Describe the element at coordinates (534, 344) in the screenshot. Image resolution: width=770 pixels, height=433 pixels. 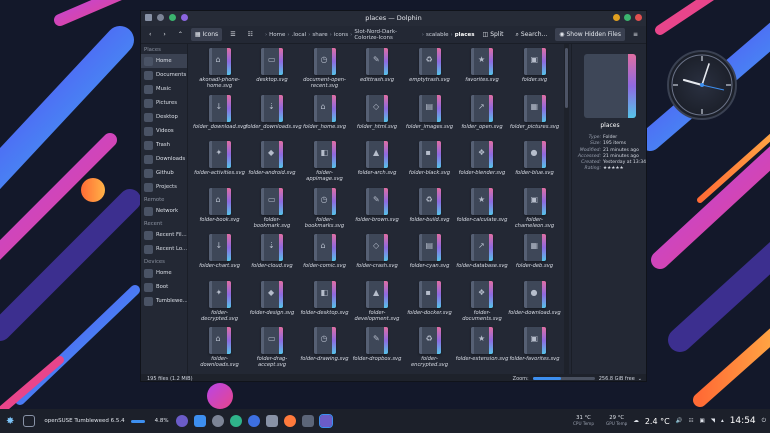
I see `file-item: ▣ folder-favorites.svg` at that location.